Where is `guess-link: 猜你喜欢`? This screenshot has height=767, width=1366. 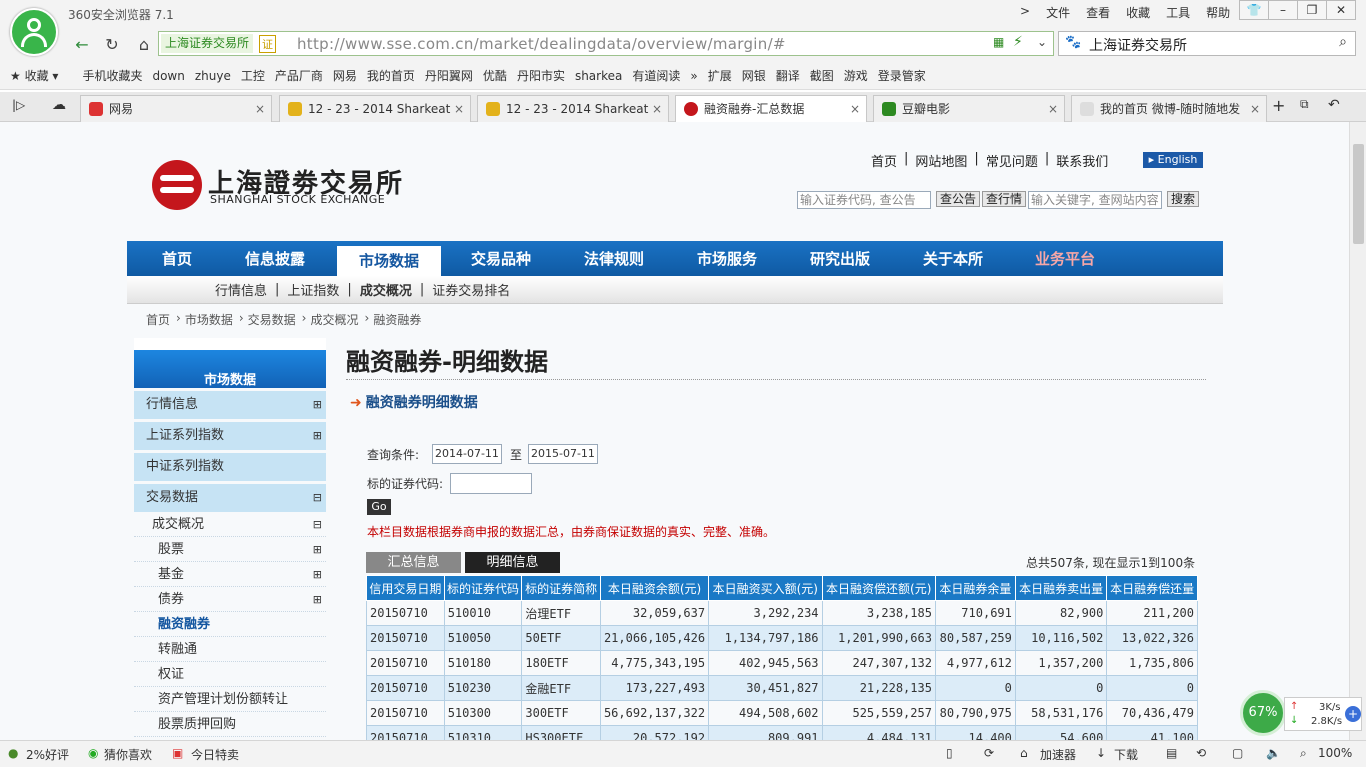
guess-link: 猜你喜欢 is located at coordinates (128, 754).